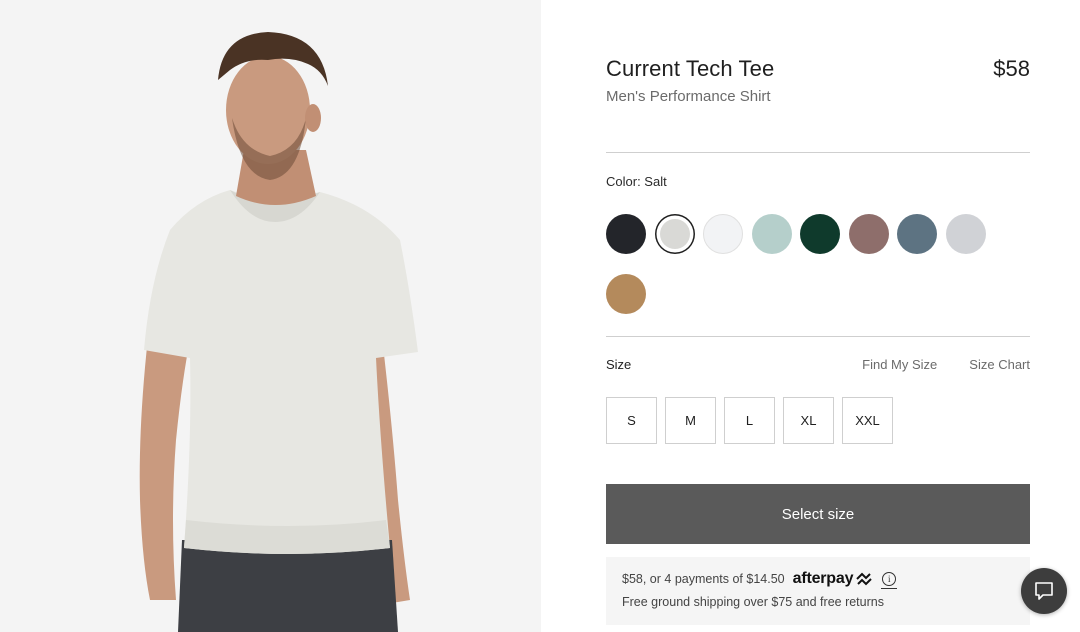 Image resolution: width=1080 pixels, height=632 pixels. I want to click on size-label: Size, so click(619, 364).